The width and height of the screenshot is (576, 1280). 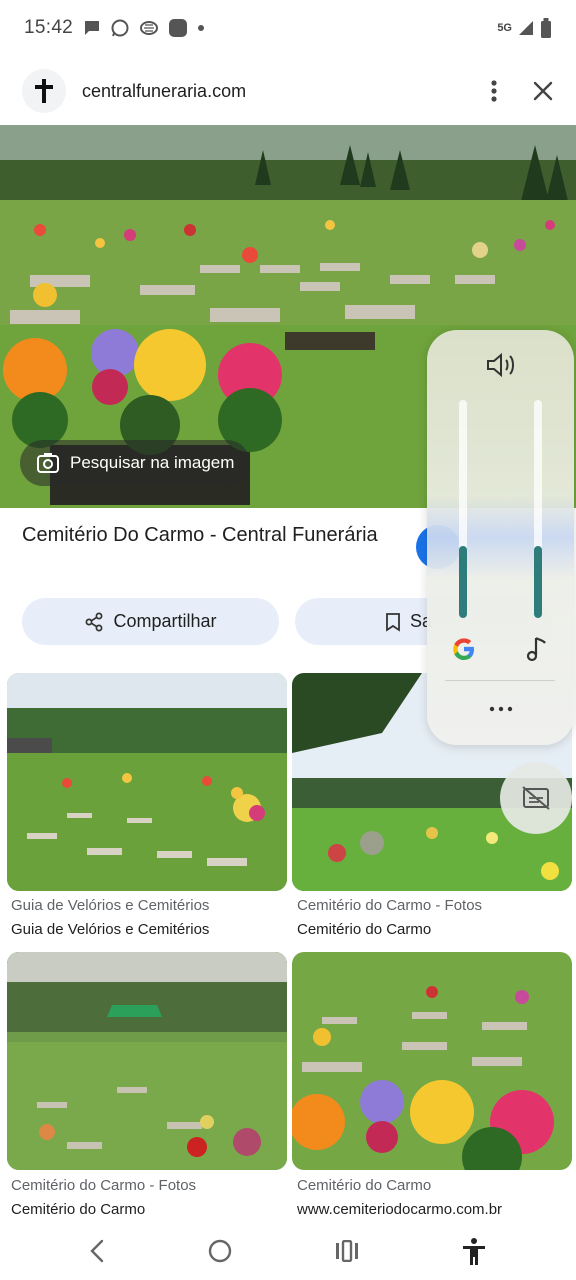 I want to click on search-in-image-button: Pesquisar na imagem, so click(x=135, y=463).